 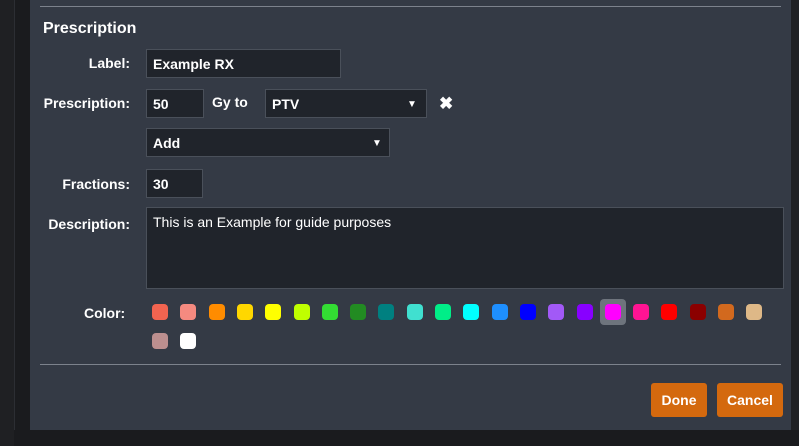 What do you see at coordinates (465, 248) in the screenshot?
I see `description-textarea: This is an Example for guide purposes` at bounding box center [465, 248].